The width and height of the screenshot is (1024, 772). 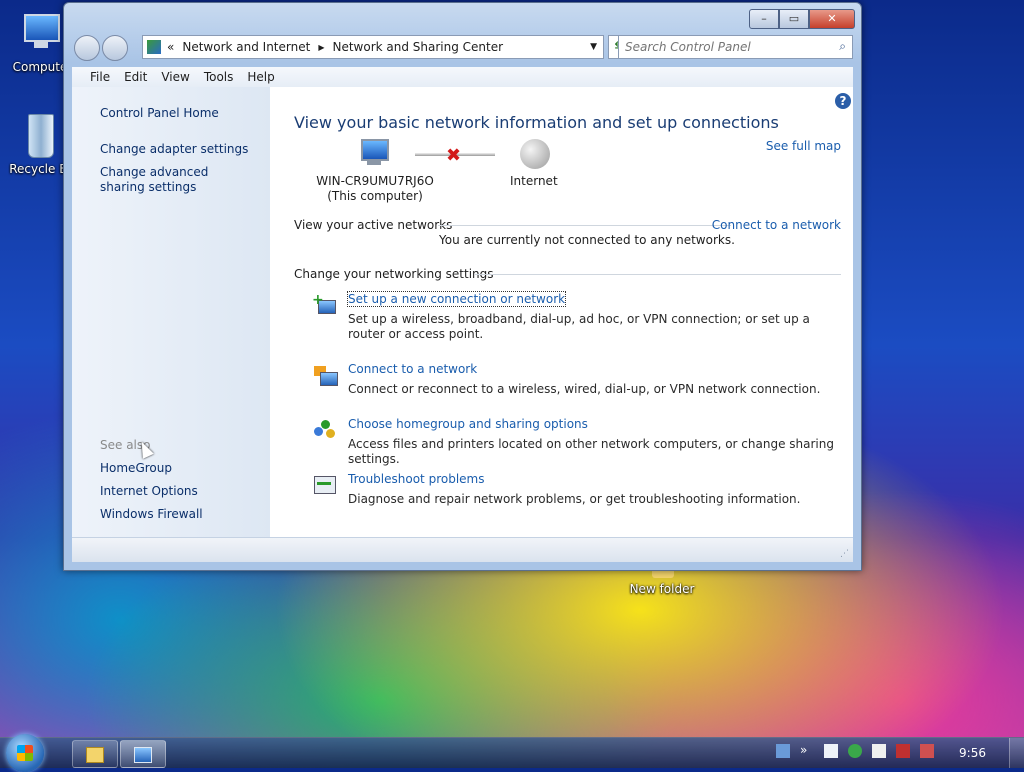 What do you see at coordinates (764, 19) in the screenshot?
I see `minimize-button: –` at bounding box center [764, 19].